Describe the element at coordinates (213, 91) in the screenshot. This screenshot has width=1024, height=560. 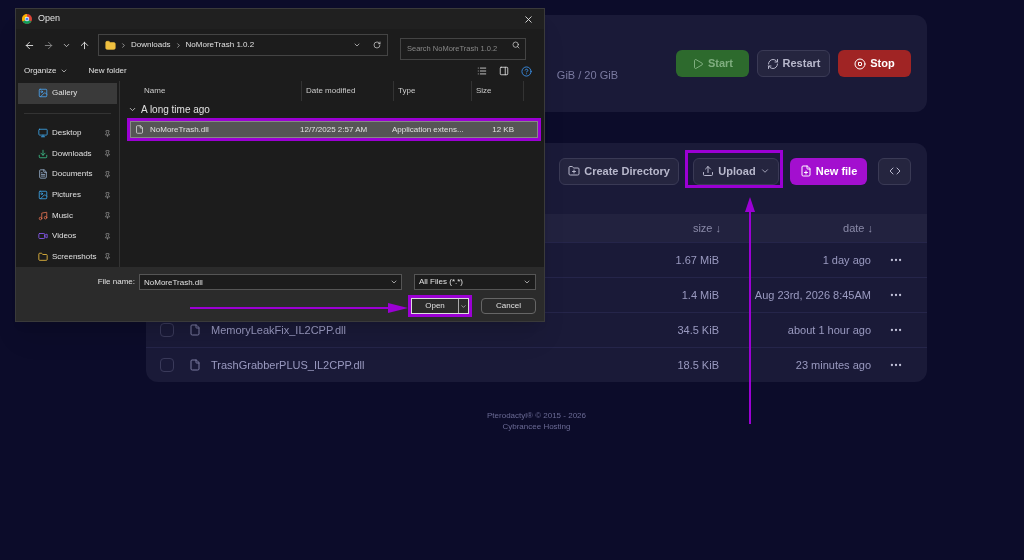
I see `column-header: Name` at that location.